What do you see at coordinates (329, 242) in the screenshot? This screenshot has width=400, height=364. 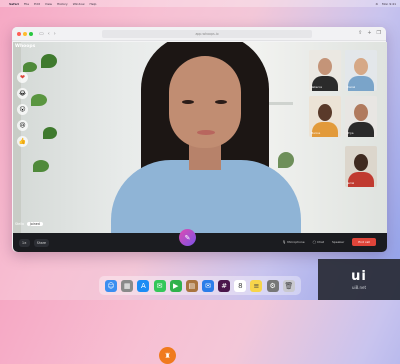 I see `call-right-controls: 🎙 Microphone ◯ Chat Speaker End call` at bounding box center [329, 242].